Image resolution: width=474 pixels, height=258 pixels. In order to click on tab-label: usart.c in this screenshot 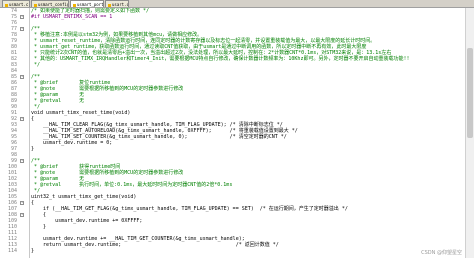, I will do `click(120, 4)`.